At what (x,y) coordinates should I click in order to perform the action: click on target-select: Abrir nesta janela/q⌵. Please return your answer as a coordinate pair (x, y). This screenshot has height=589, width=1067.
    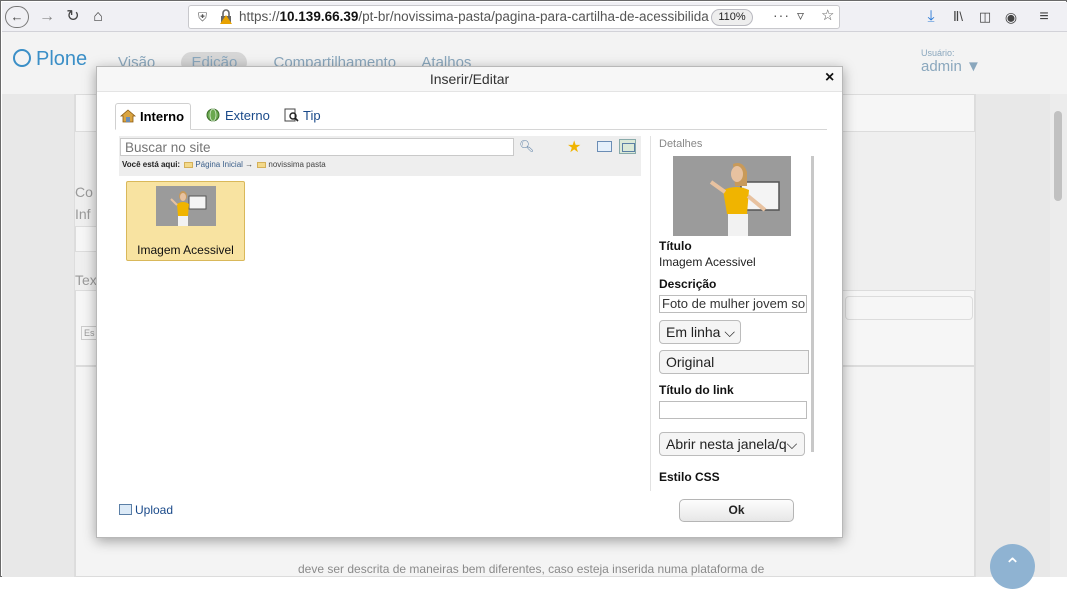
    Looking at the image, I should click on (732, 444).